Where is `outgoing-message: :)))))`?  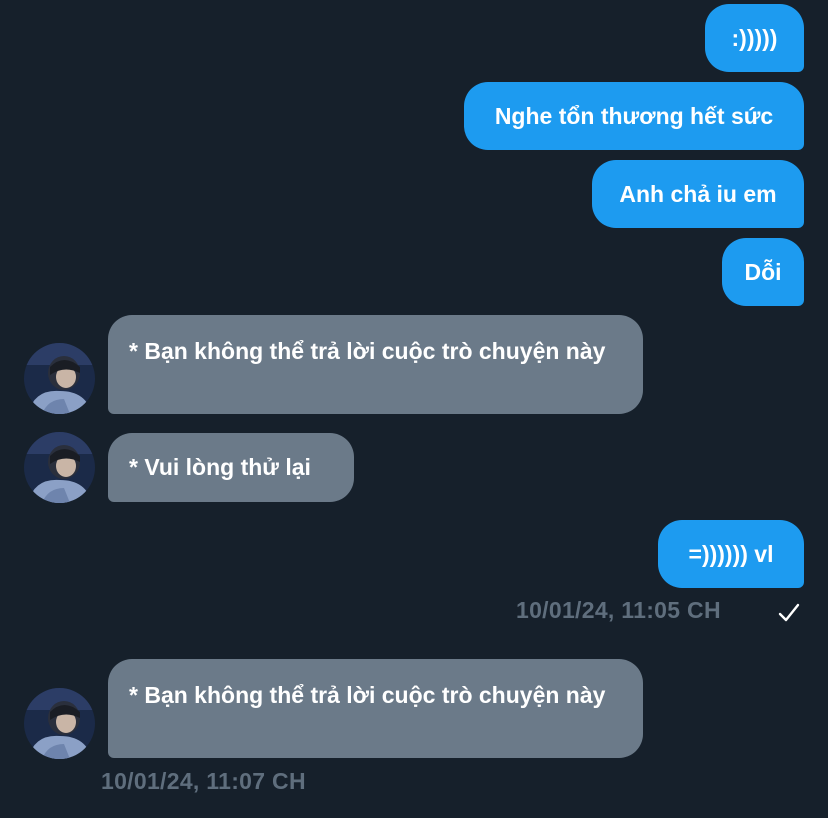
outgoing-message: :))))) is located at coordinates (754, 38).